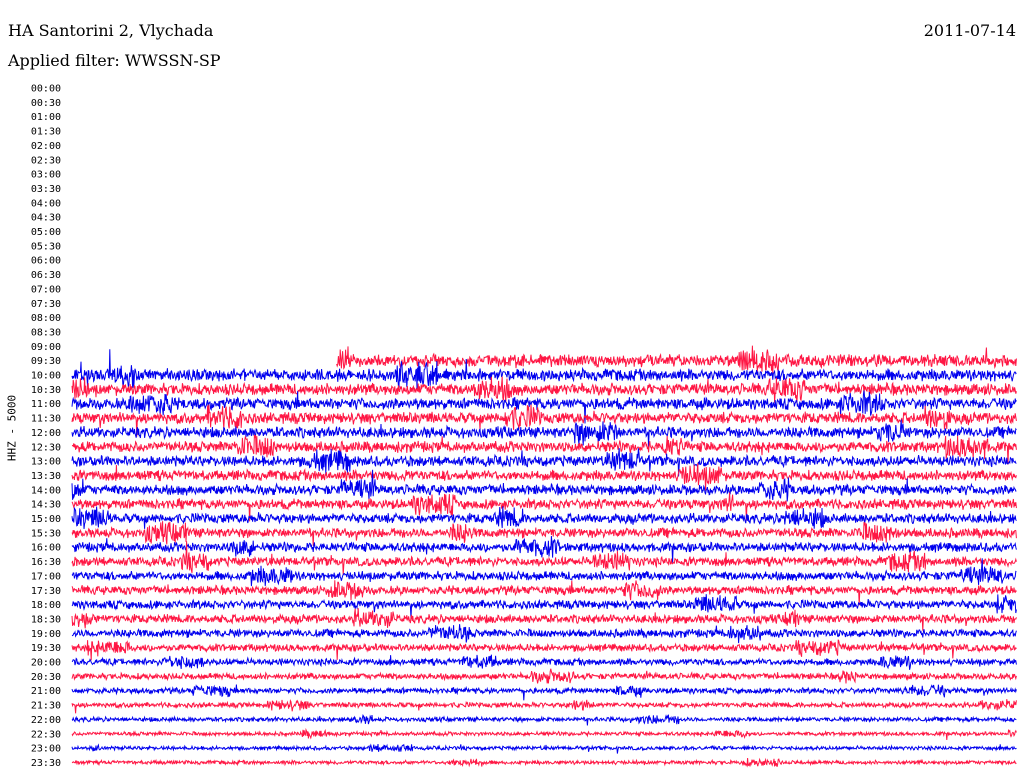 This screenshot has height=780, width=1024. I want to click on row-tick-label: 19:30, so click(46, 648).